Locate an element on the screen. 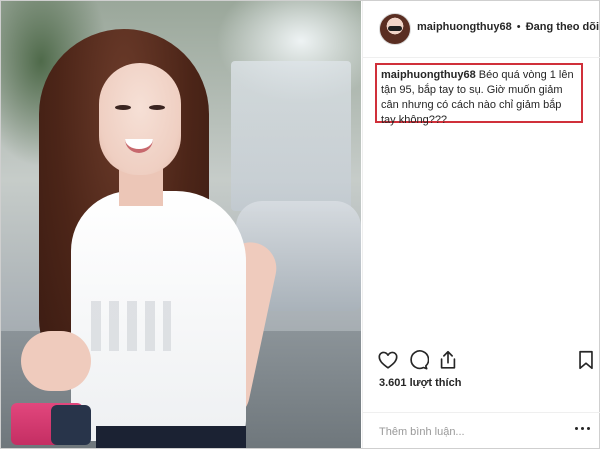  post-header: maiphuongthuy68 • Đang theo dõi is located at coordinates (481, 29).